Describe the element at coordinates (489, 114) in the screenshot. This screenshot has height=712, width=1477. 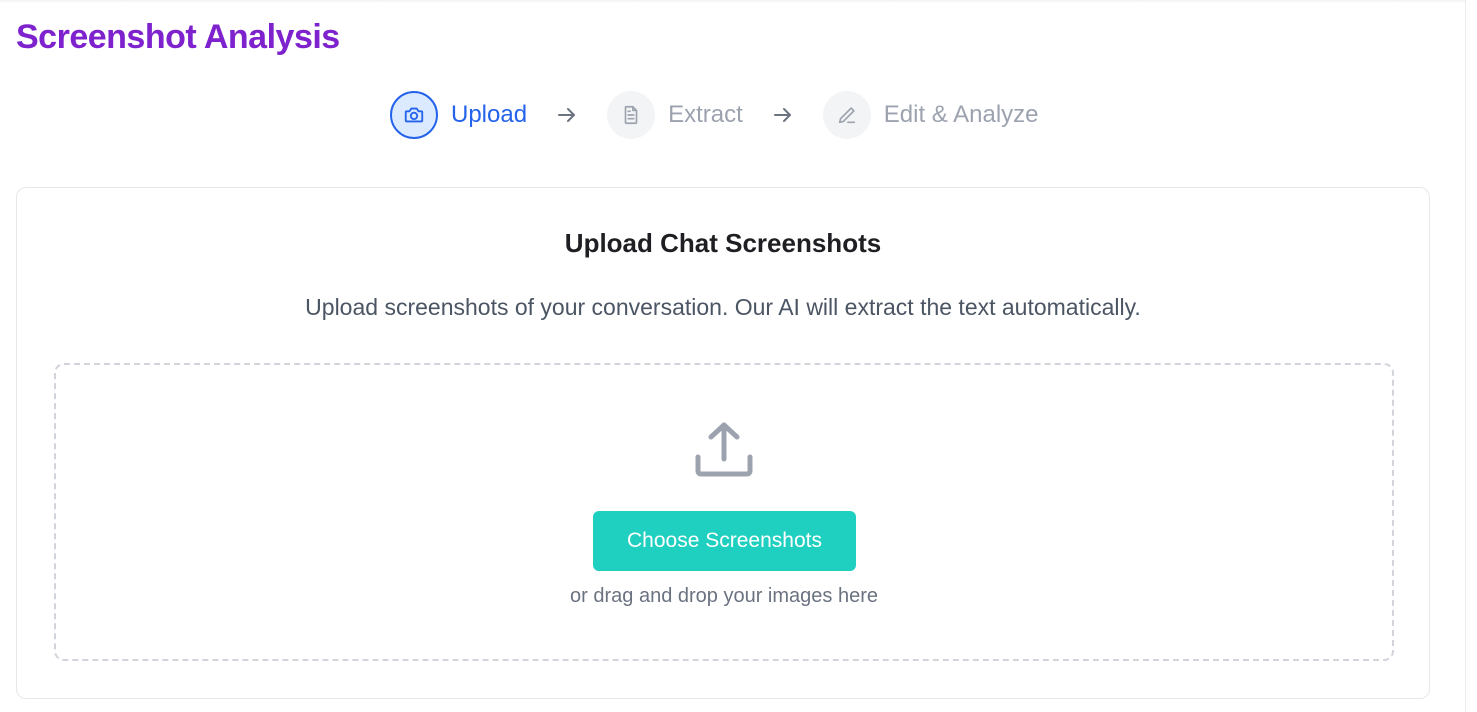
I see `step-upload-label: Upload` at that location.